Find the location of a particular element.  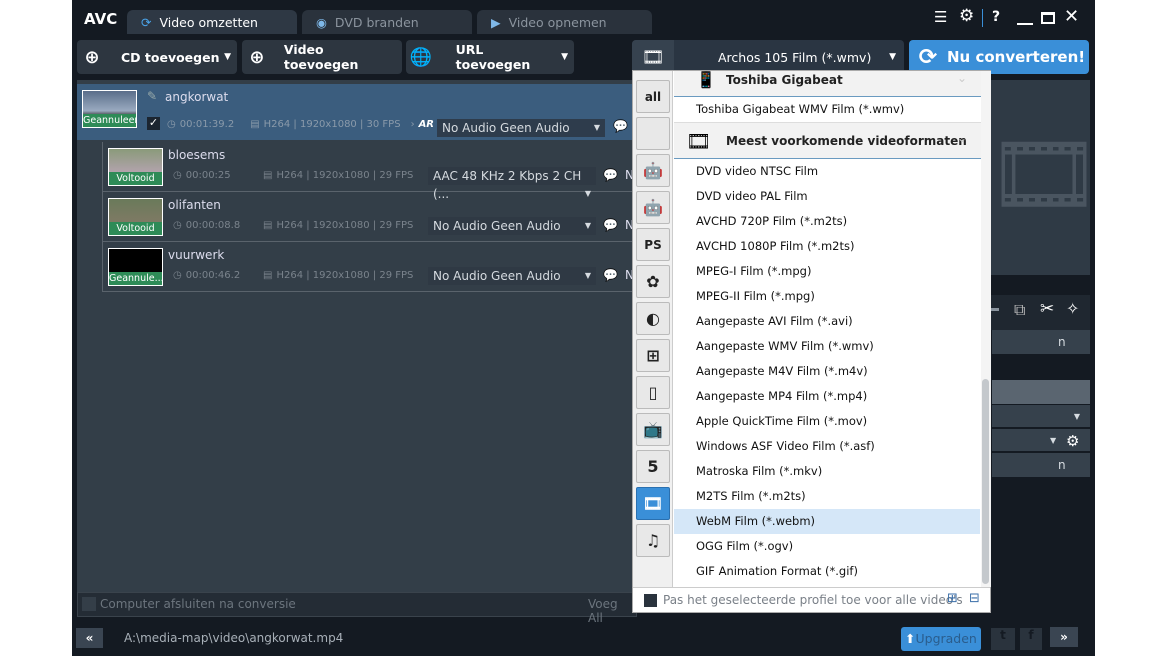

profile-item: Aangepaste AVI Film (*.avi) is located at coordinates (827, 321).